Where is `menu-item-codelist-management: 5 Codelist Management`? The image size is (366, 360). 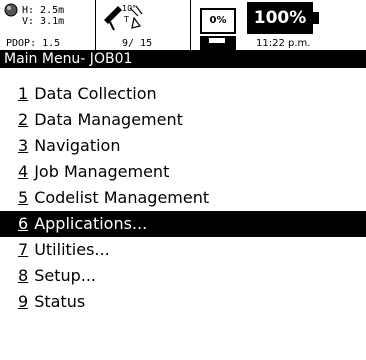 menu-item-codelist-management: 5 Codelist Management is located at coordinates (183, 198).